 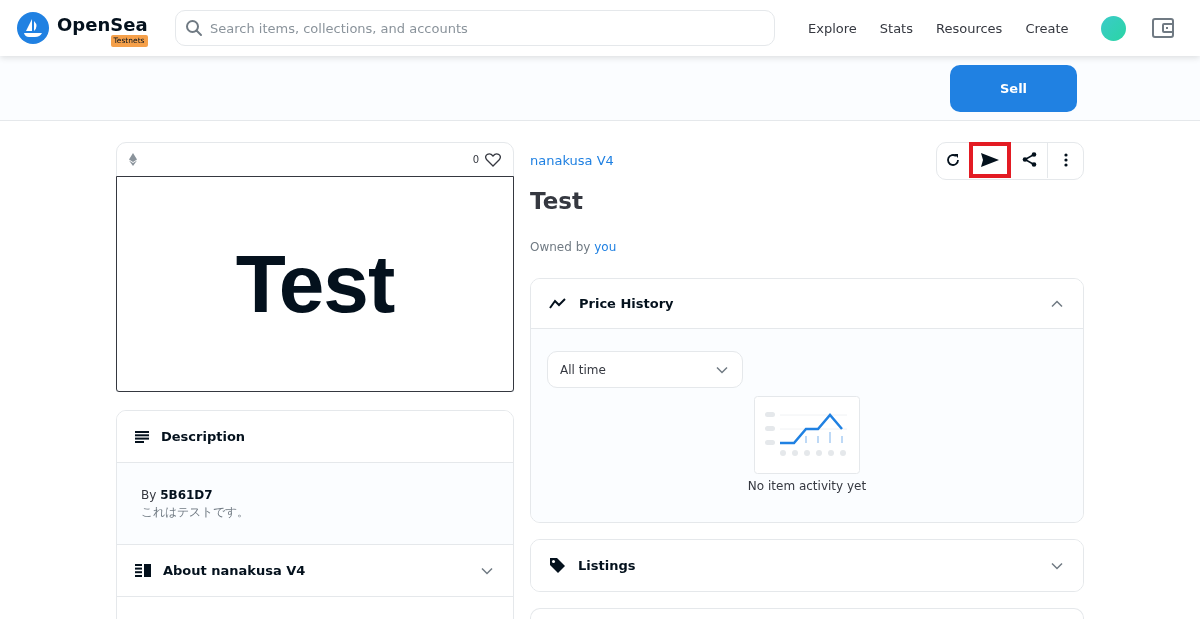 What do you see at coordinates (807, 486) in the screenshot?
I see `empty-state-text: No item activity yet` at bounding box center [807, 486].